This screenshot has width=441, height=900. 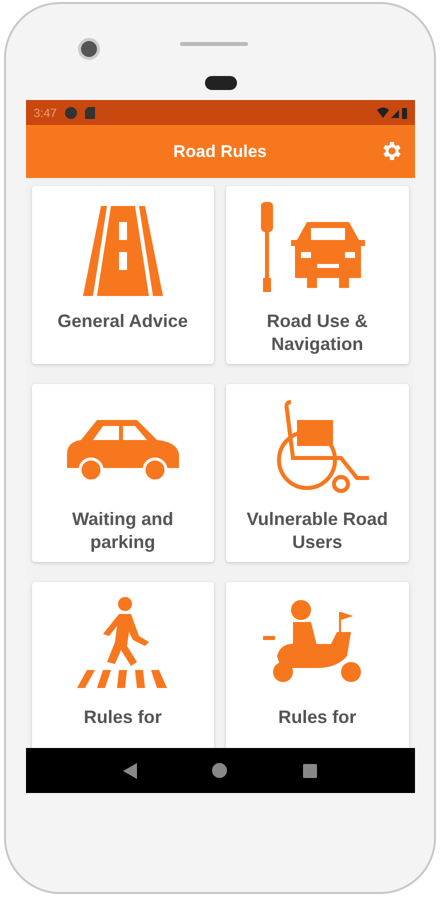 I want to click on back-icon, so click(x=130, y=770).